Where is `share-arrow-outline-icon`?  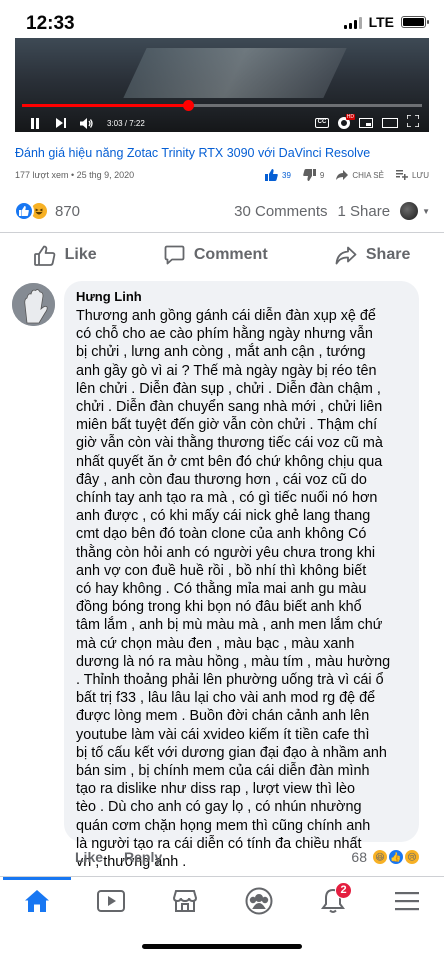 share-arrow-outline-icon is located at coordinates (346, 255).